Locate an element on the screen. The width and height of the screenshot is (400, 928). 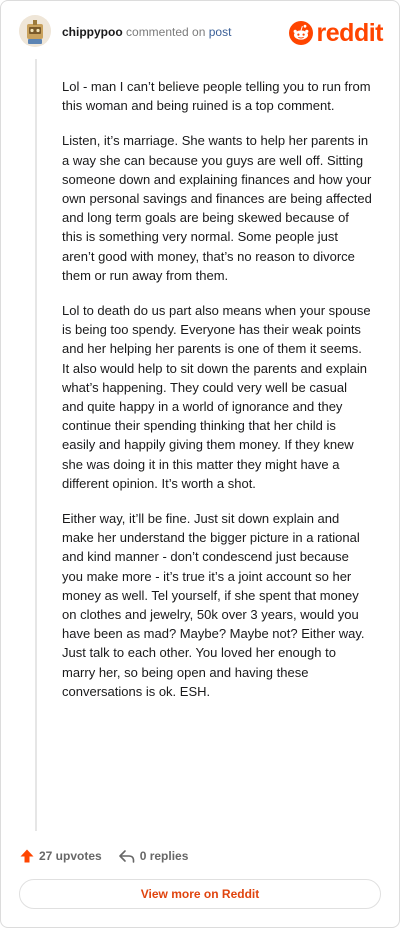
comment-header: chippypoo commented on post reddit is located at coordinates (201, 33).